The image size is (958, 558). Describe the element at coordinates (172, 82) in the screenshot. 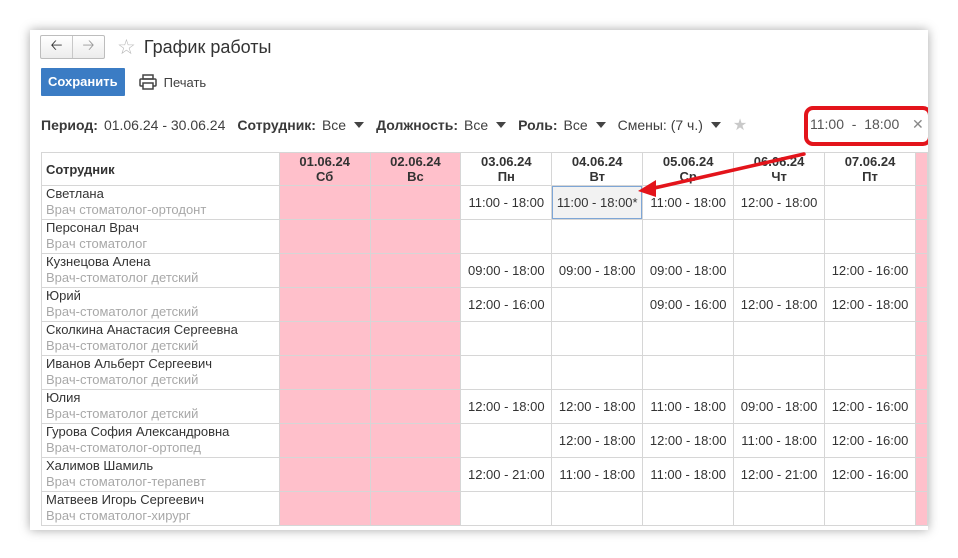

I see `print-button: Печать` at that location.